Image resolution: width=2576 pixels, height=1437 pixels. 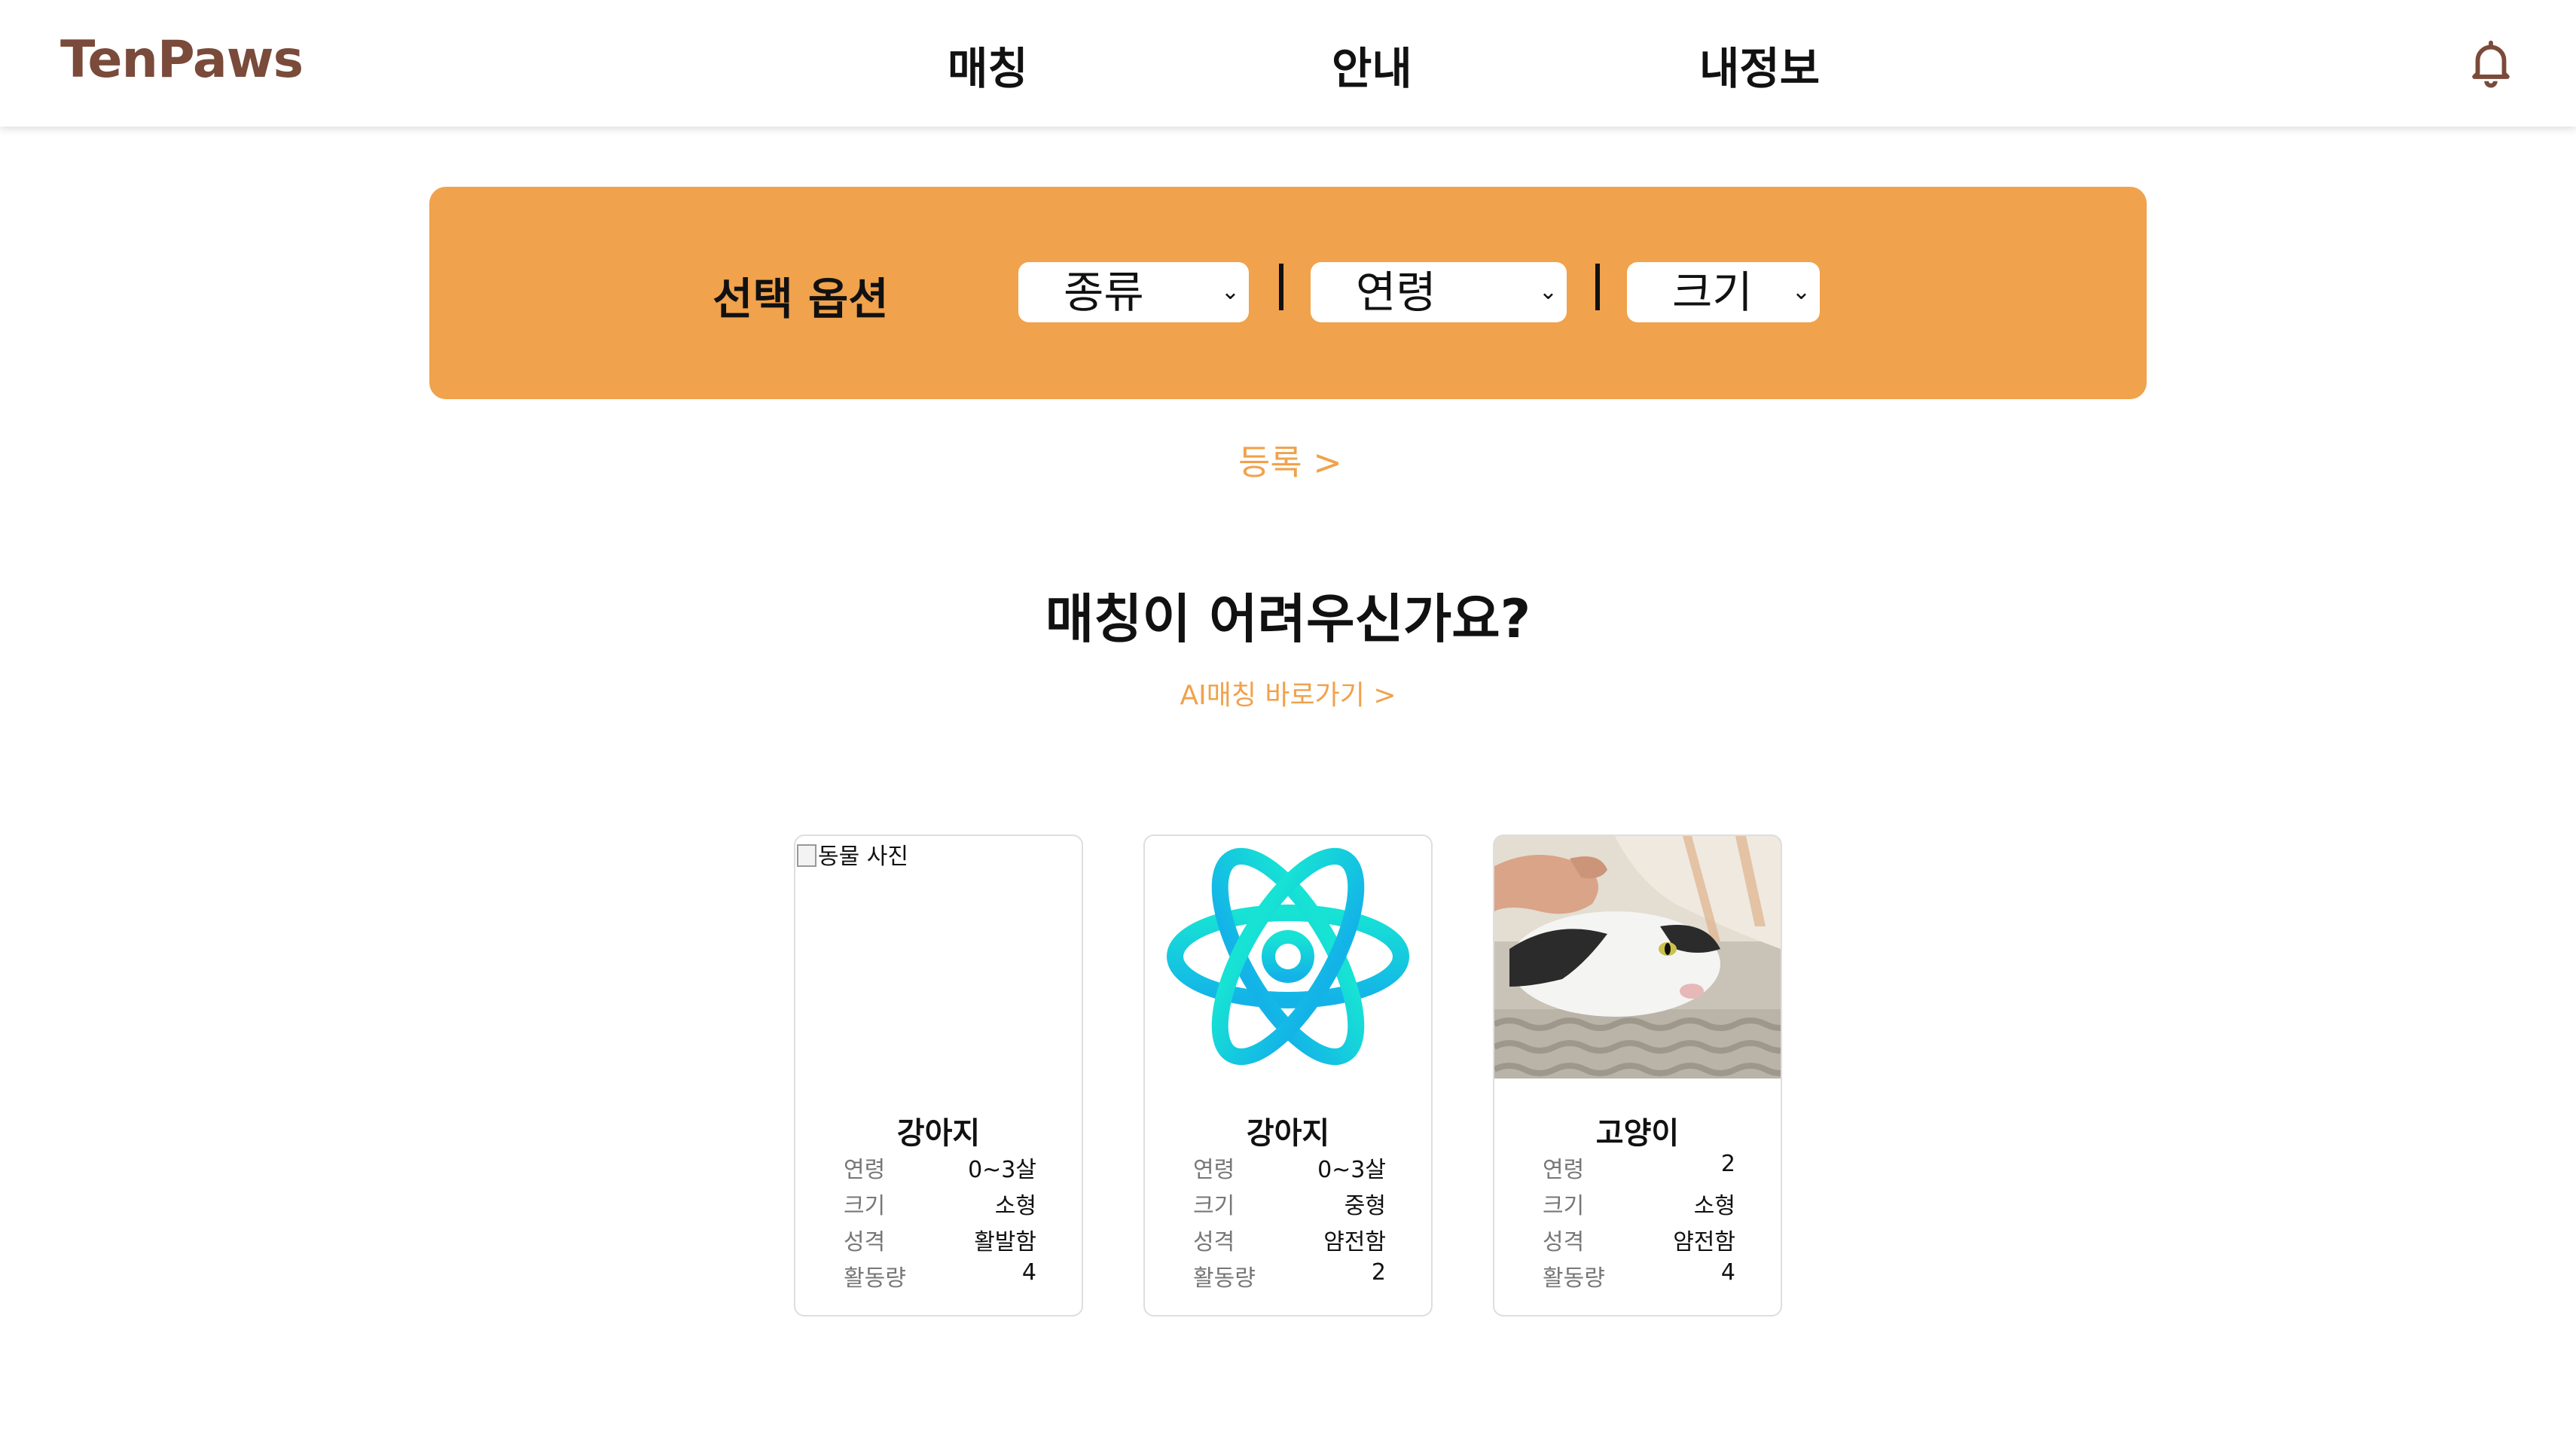 What do you see at coordinates (1372, 64) in the screenshot?
I see `nav-guide: 안내` at bounding box center [1372, 64].